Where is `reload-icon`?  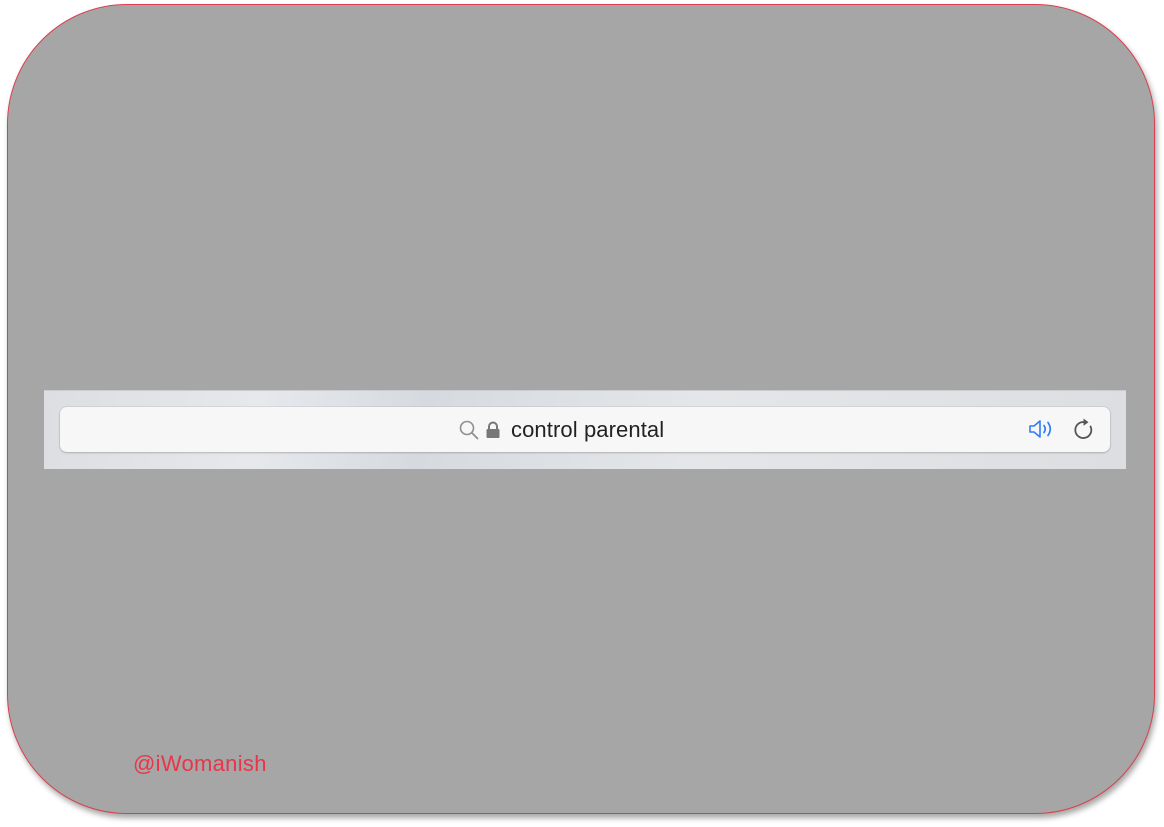 reload-icon is located at coordinates (1084, 430).